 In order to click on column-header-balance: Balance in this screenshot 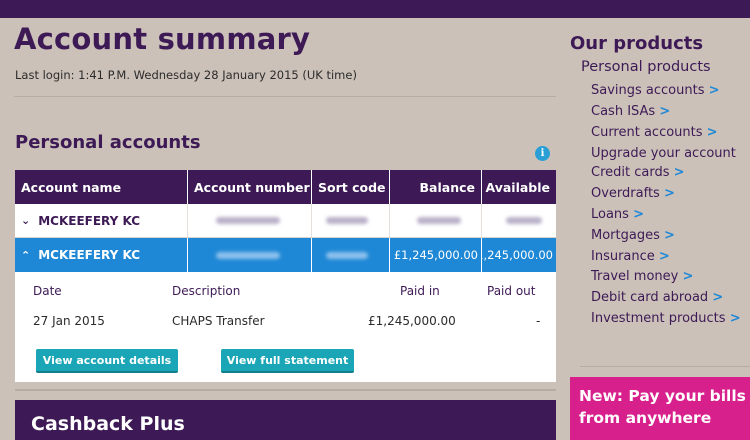, I will do `click(436, 187)`.